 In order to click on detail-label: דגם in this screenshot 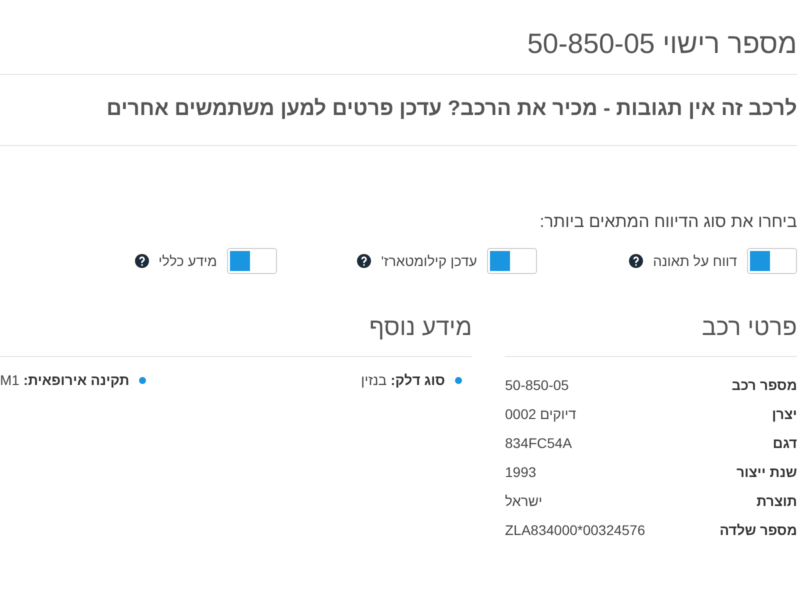, I will do `click(784, 442)`.